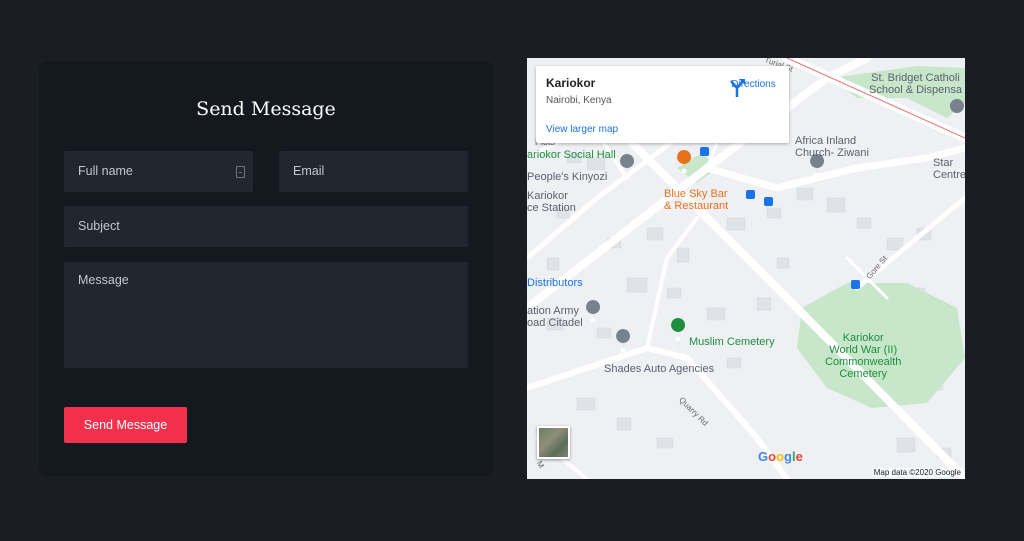  I want to click on map-label-st-bridget: St. Bridget Catholi School & Dispensa, so click(915, 84).